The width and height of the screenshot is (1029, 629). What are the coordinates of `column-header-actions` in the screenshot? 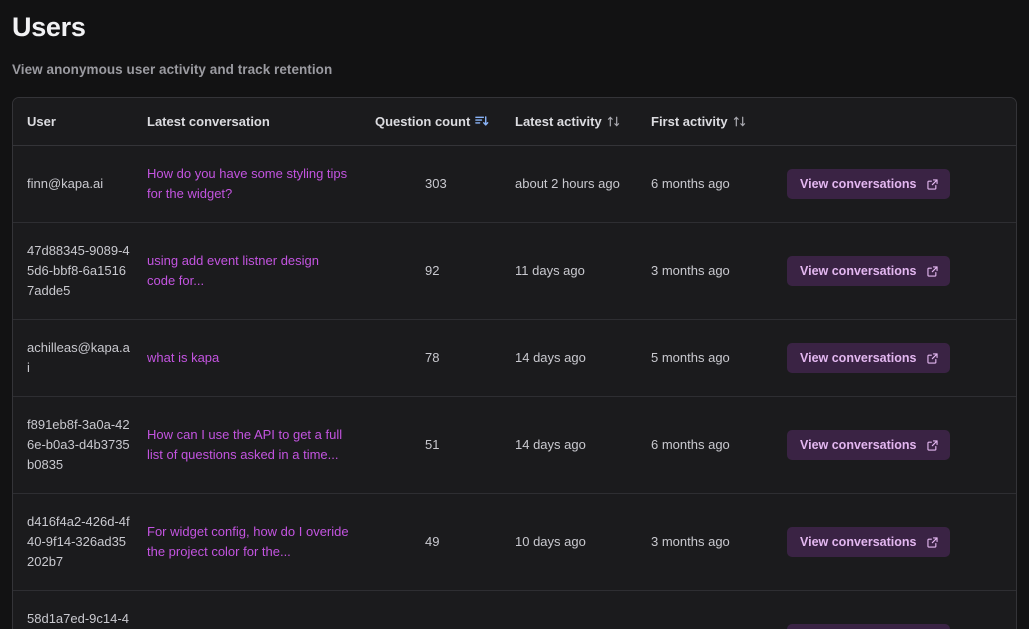 It's located at (901, 122).